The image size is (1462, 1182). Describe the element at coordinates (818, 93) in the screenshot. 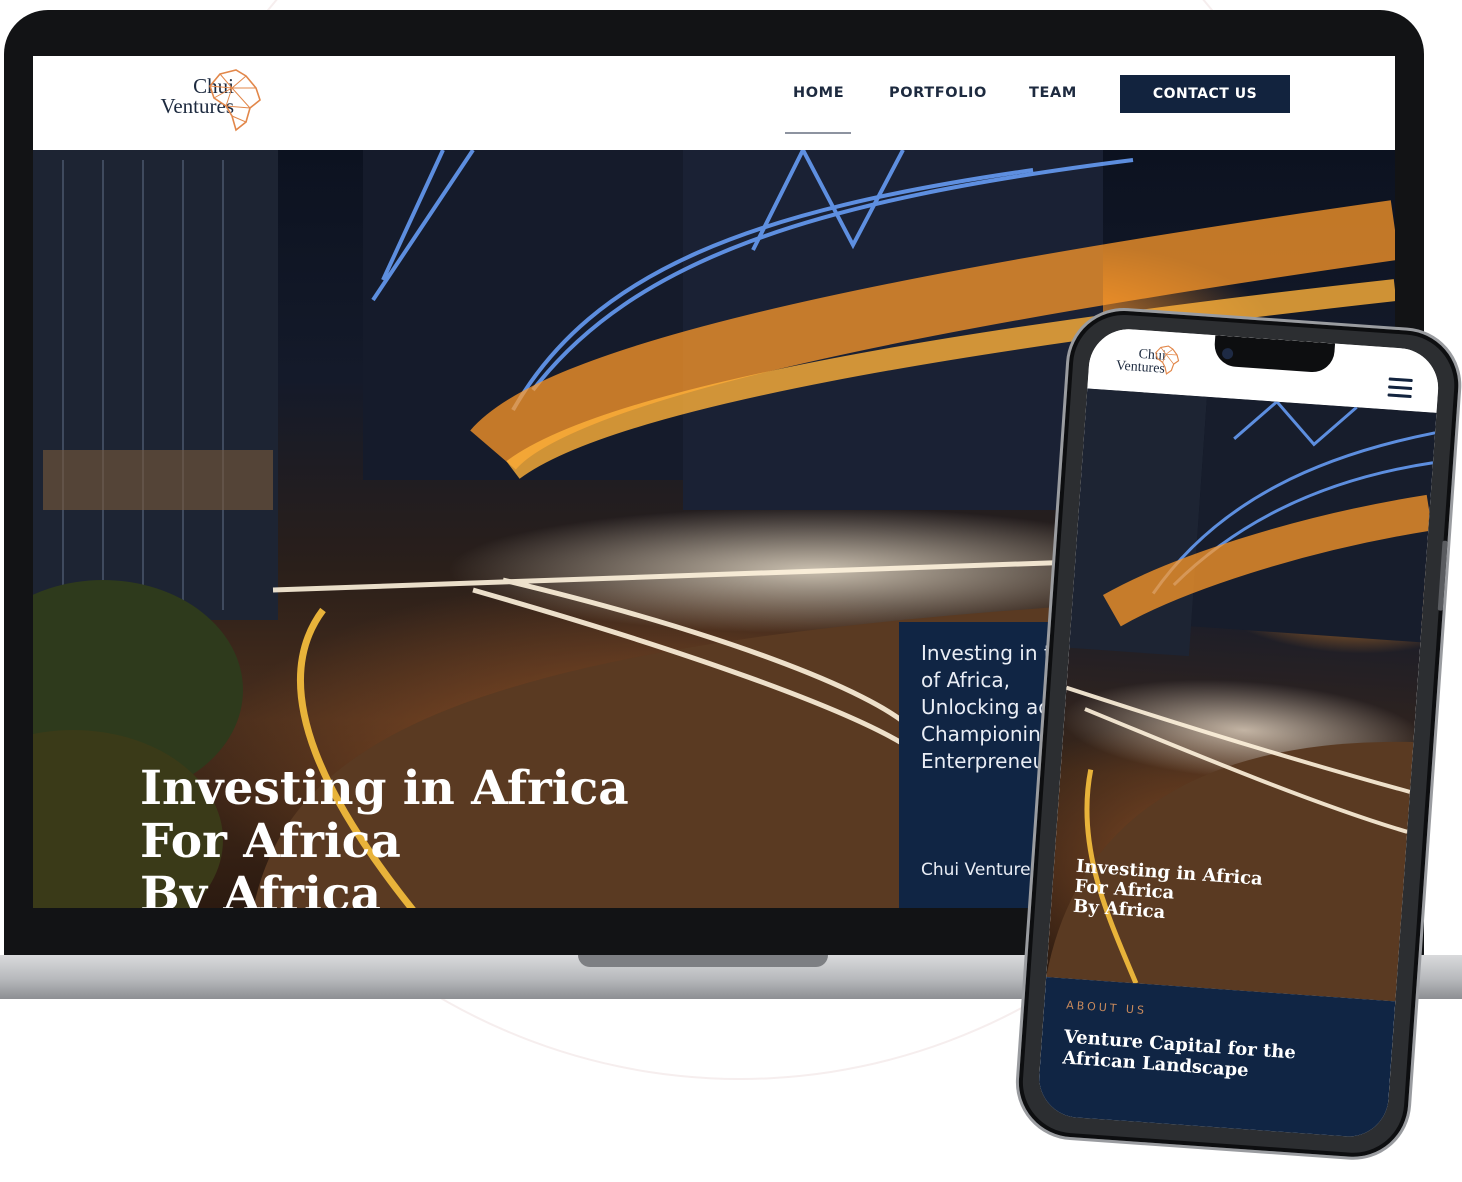

I see `nav-home: HOME` at that location.